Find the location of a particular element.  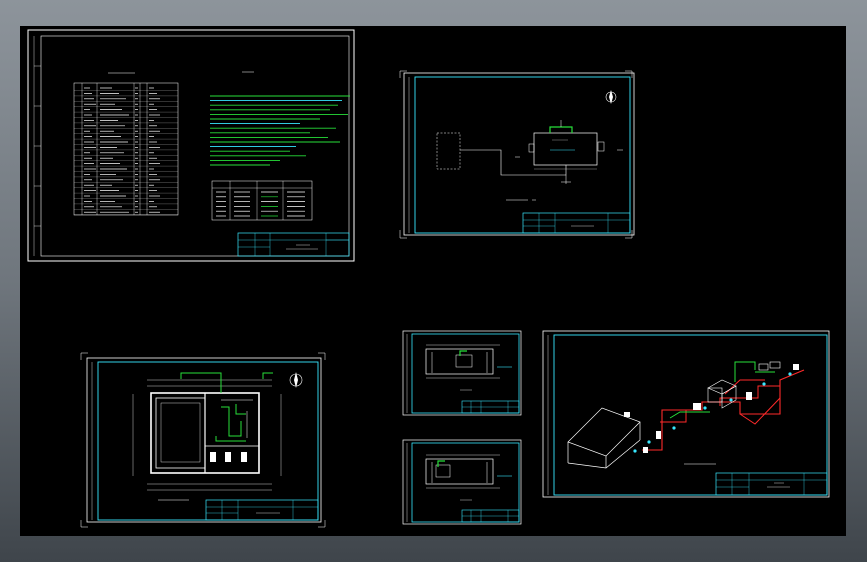

material-table is located at coordinates (126, 144).